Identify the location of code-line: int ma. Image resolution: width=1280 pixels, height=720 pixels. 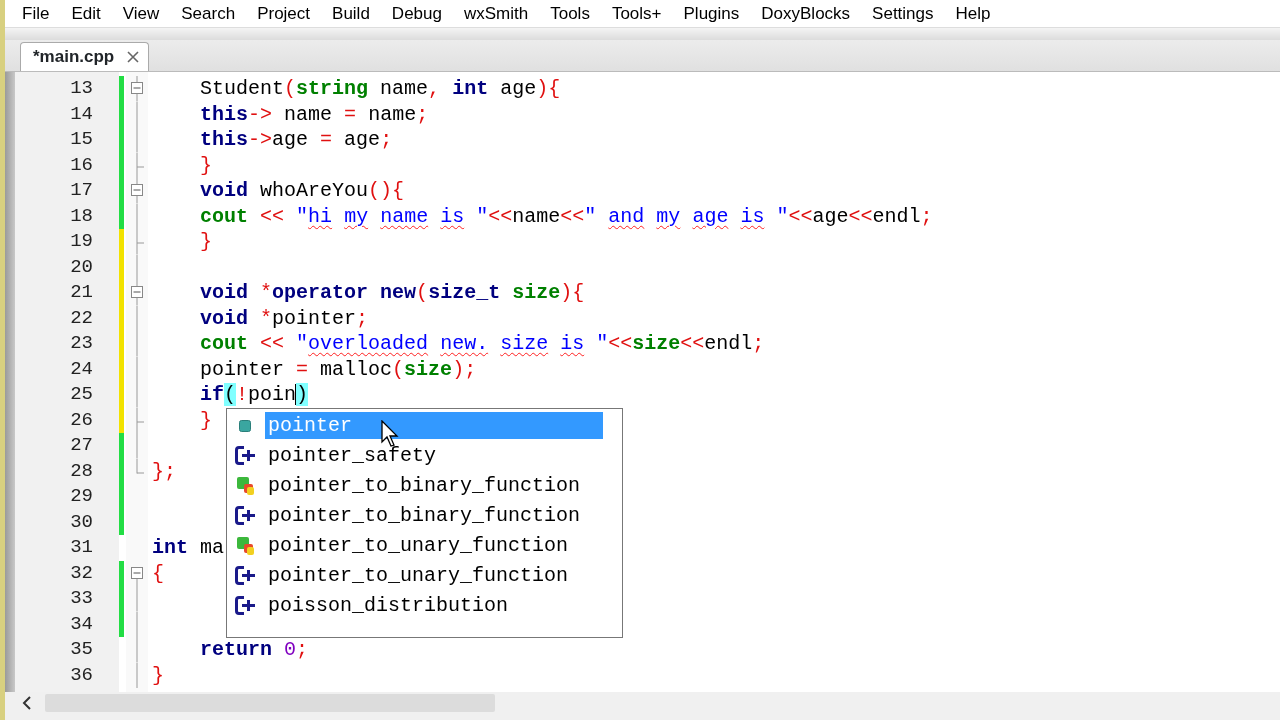
(188, 548).